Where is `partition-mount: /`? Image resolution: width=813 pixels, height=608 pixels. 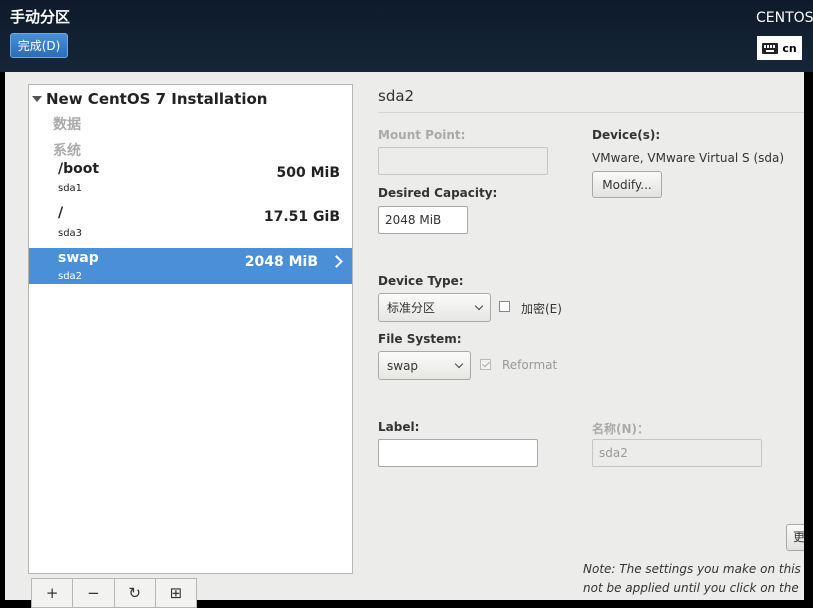
partition-mount: / is located at coordinates (61, 213).